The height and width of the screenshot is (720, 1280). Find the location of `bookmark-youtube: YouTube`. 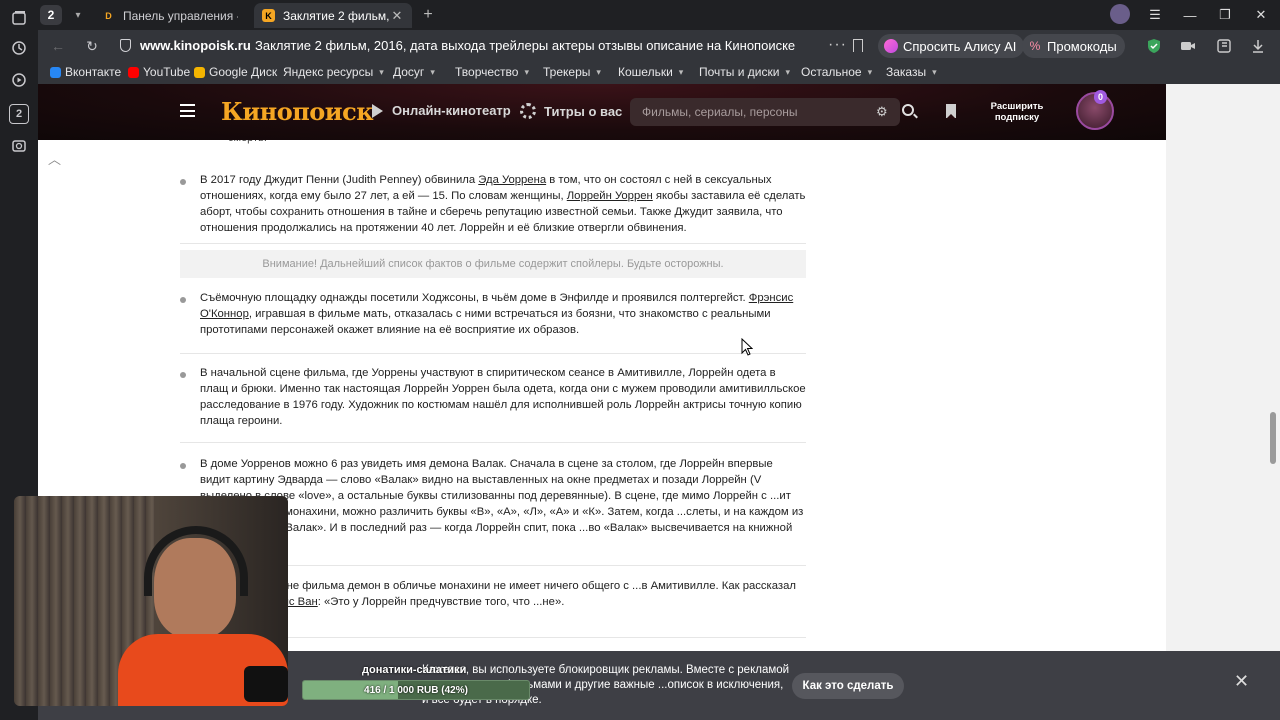

bookmark-youtube: YouTube is located at coordinates (159, 72).